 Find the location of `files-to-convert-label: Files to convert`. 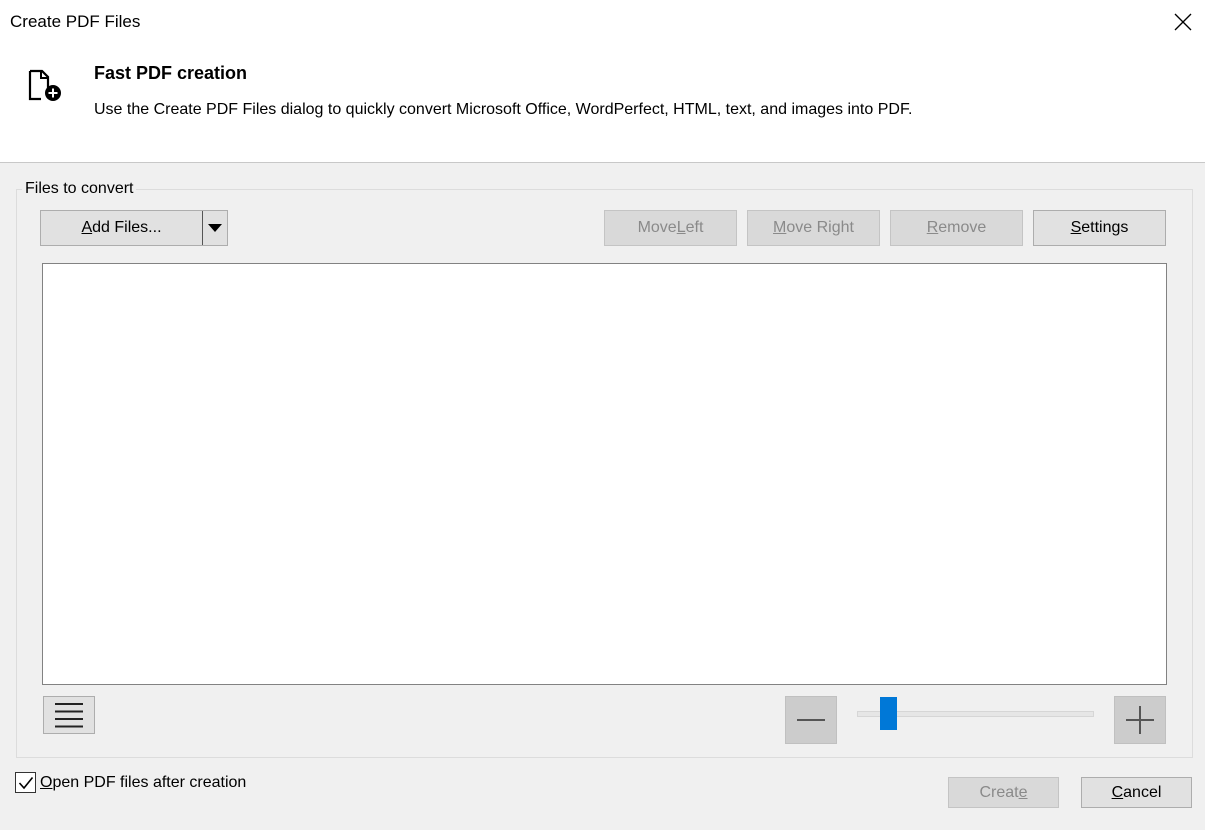

files-to-convert-label: Files to convert is located at coordinates (79, 189).